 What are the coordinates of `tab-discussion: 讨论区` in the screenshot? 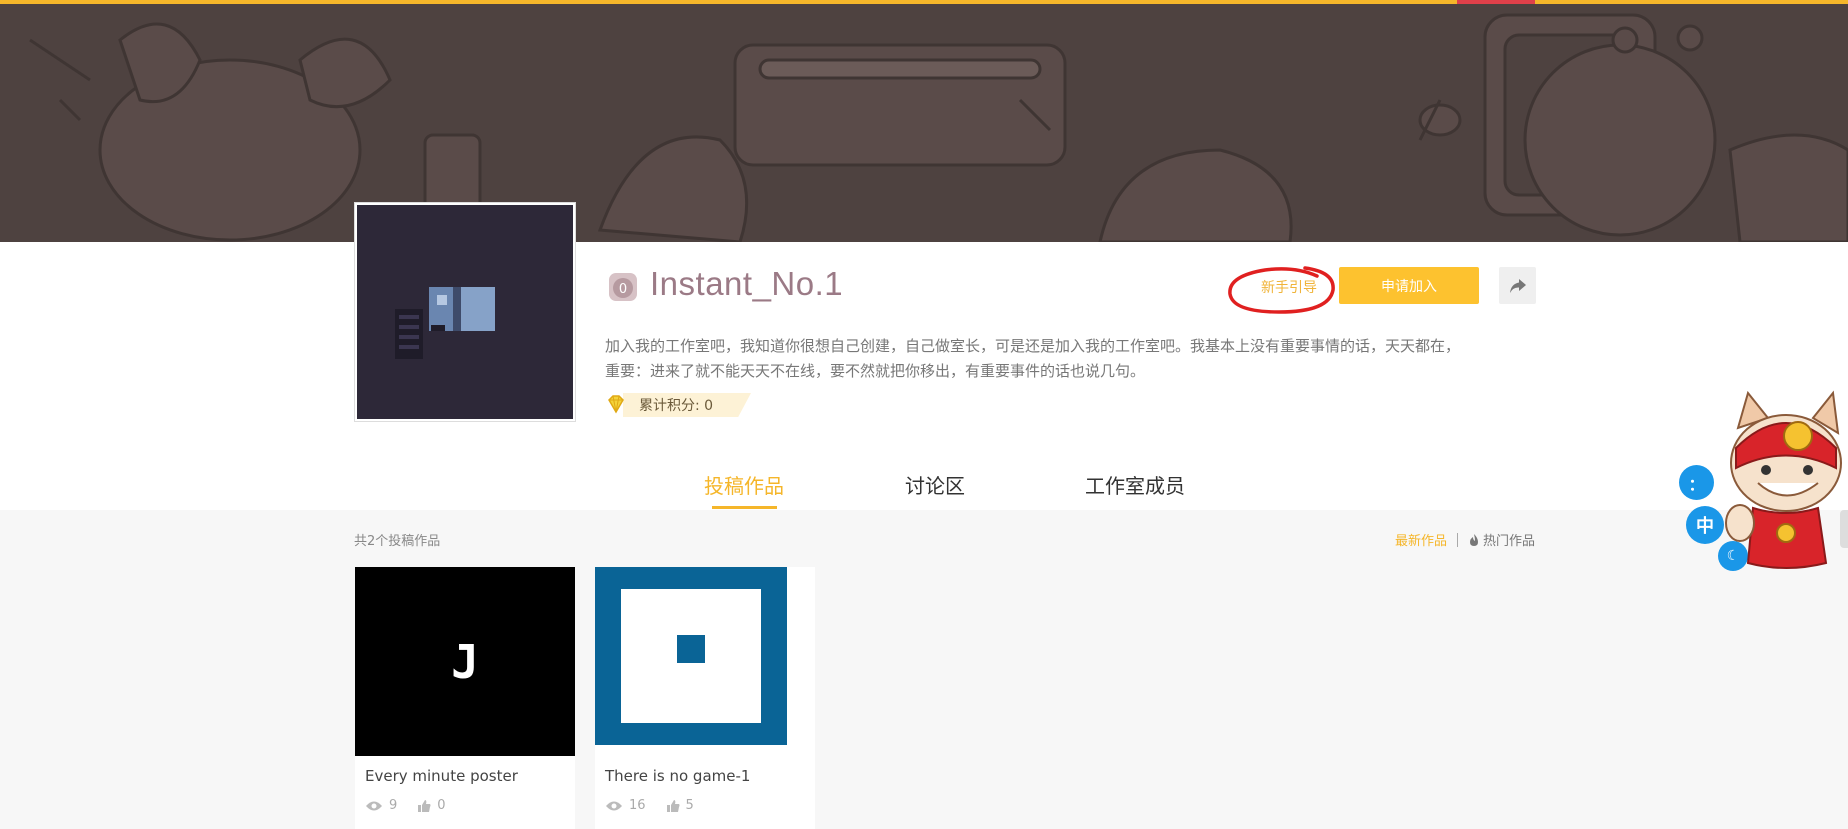 It's located at (935, 484).